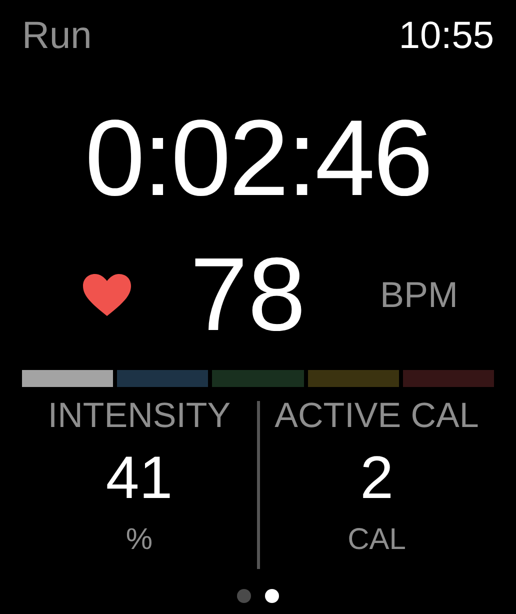  What do you see at coordinates (107, 295) in the screenshot?
I see `heart-icon` at bounding box center [107, 295].